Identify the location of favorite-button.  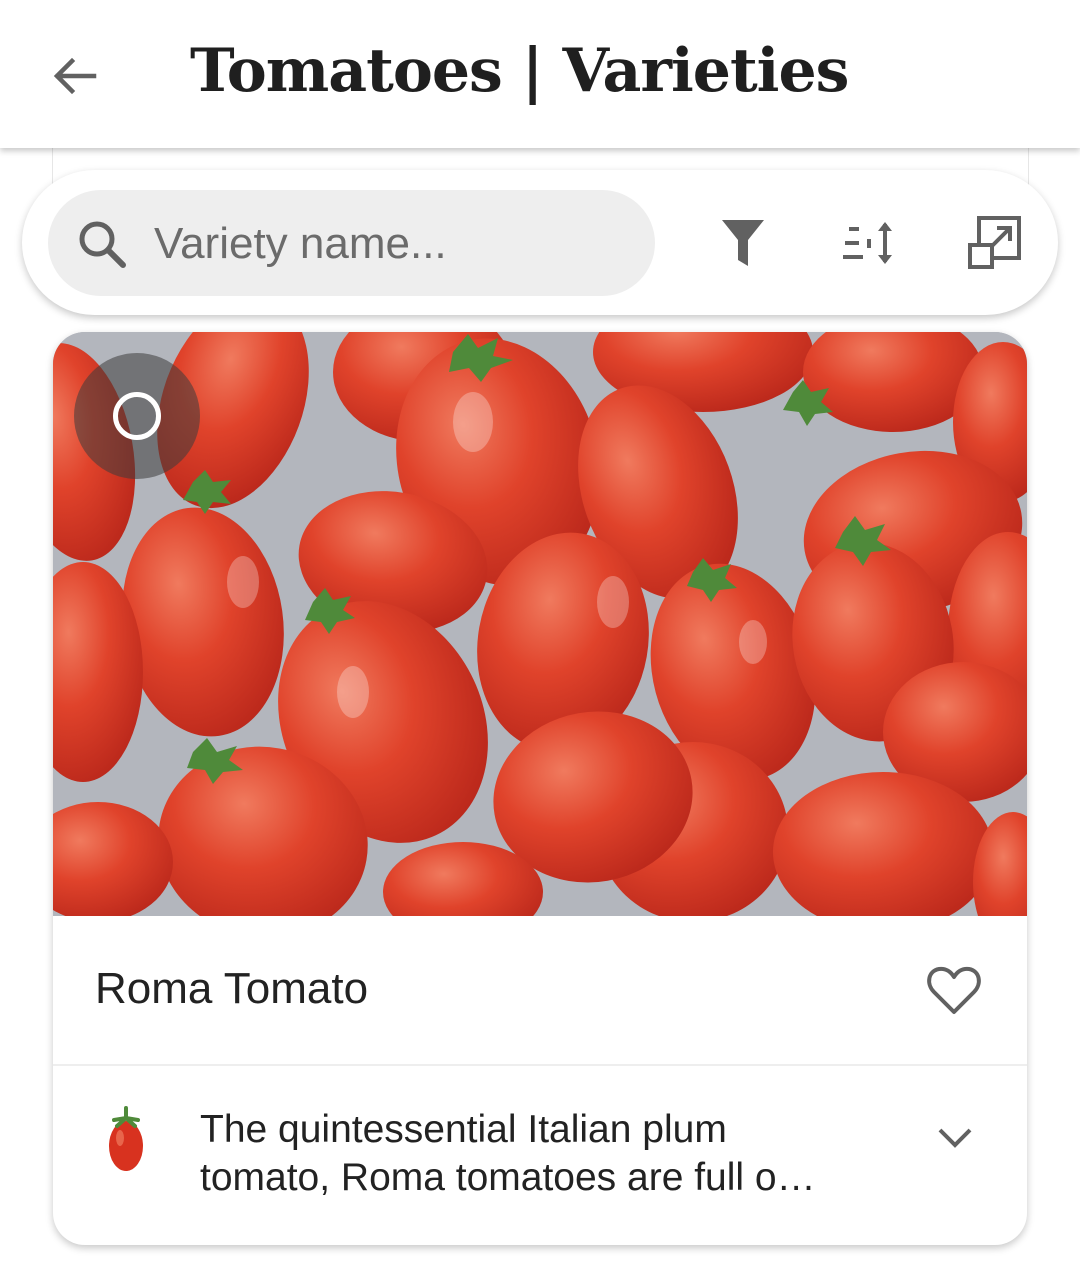
(954, 991).